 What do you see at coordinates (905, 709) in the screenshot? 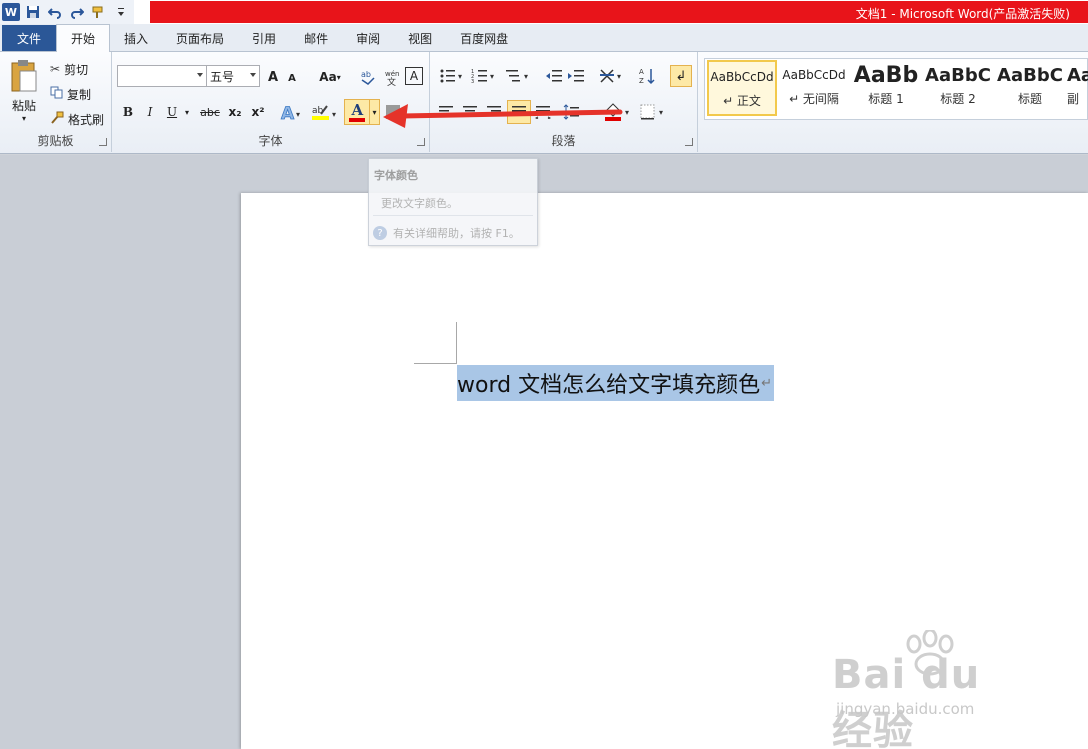
I see `watermark-url: jingyan.baidu.com` at bounding box center [905, 709].